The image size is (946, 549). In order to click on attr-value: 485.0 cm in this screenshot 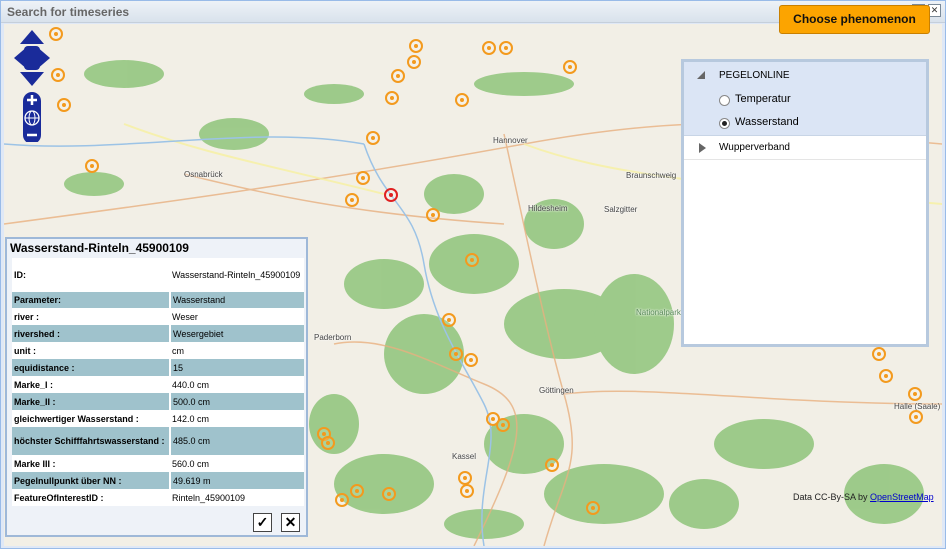, I will do `click(236, 441)`.